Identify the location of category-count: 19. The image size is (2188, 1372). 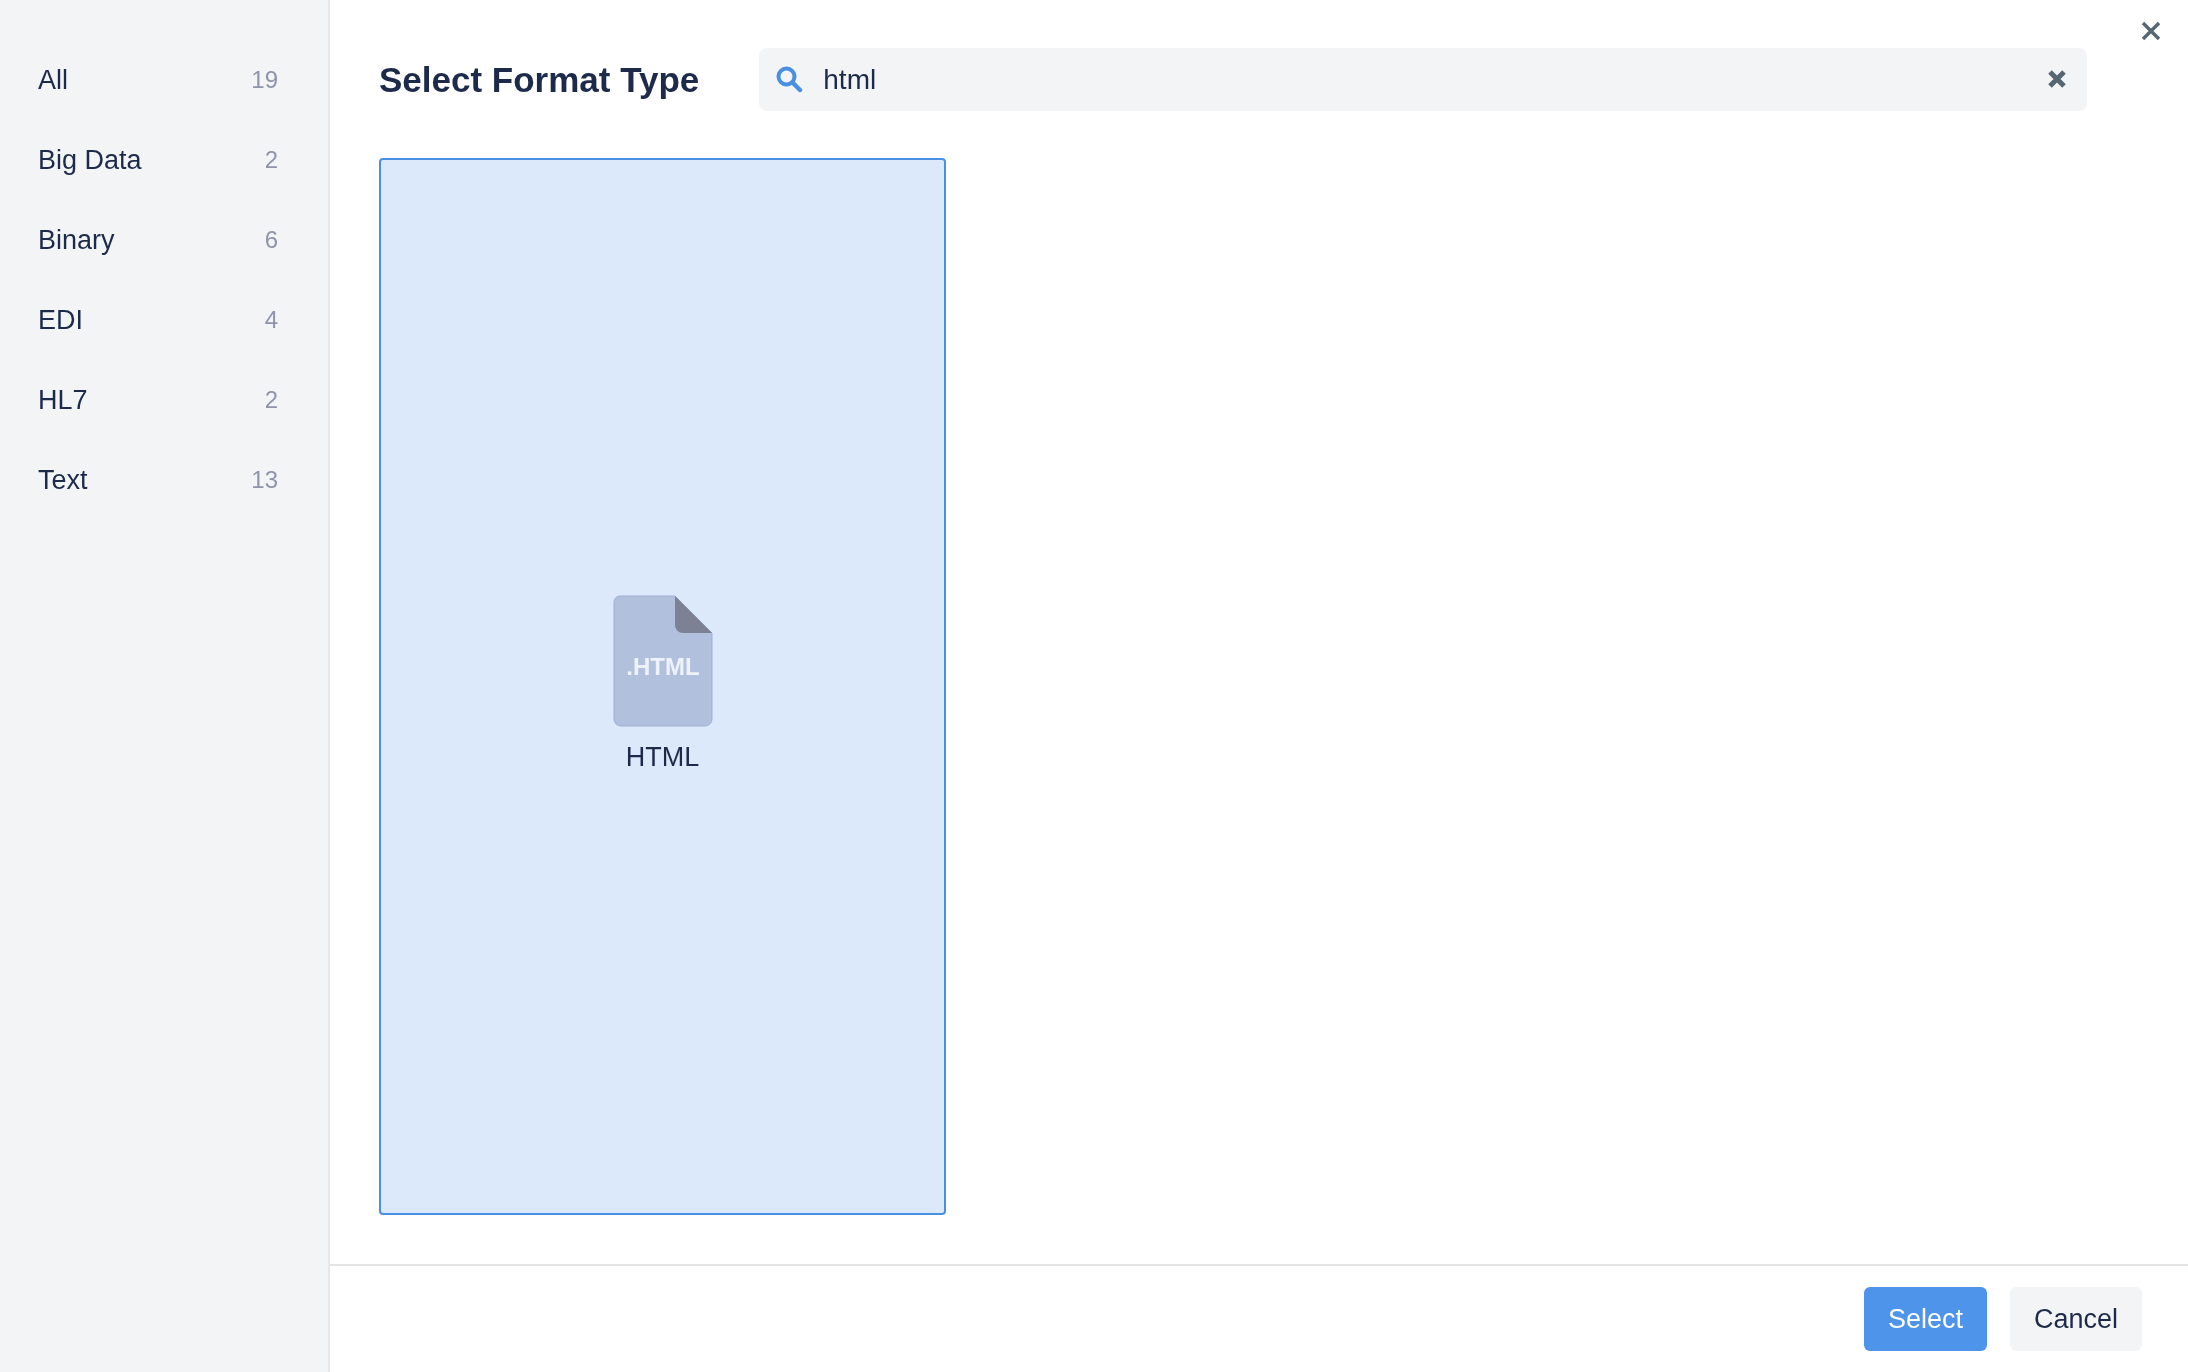
(264, 80).